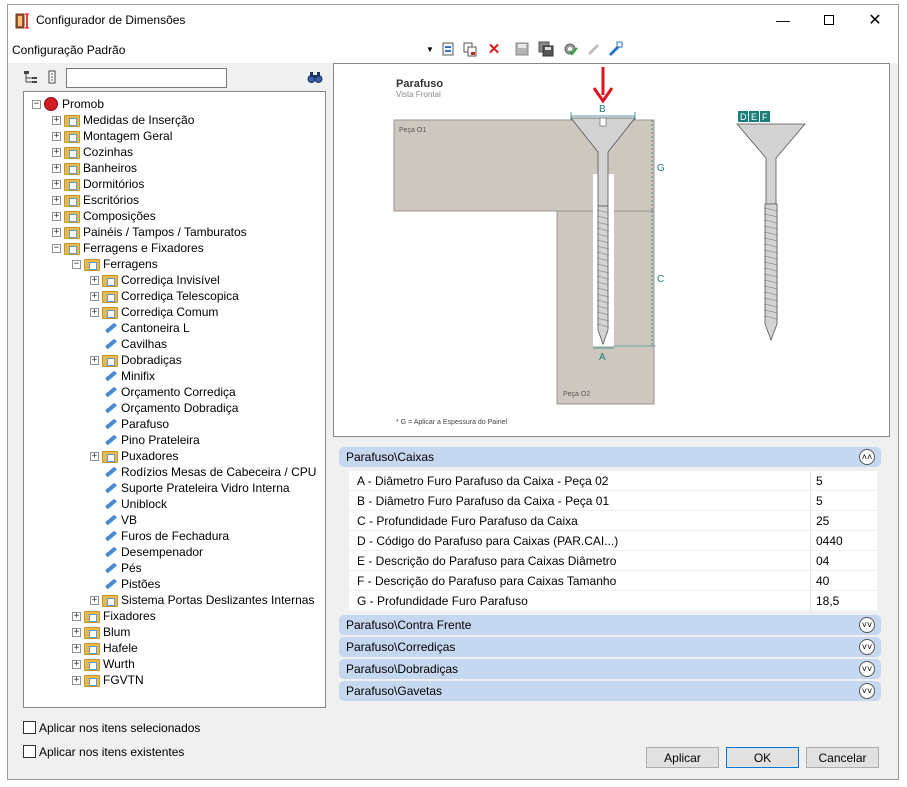 The width and height of the screenshot is (907, 787). I want to click on expand-tree-button, so click(31, 77).